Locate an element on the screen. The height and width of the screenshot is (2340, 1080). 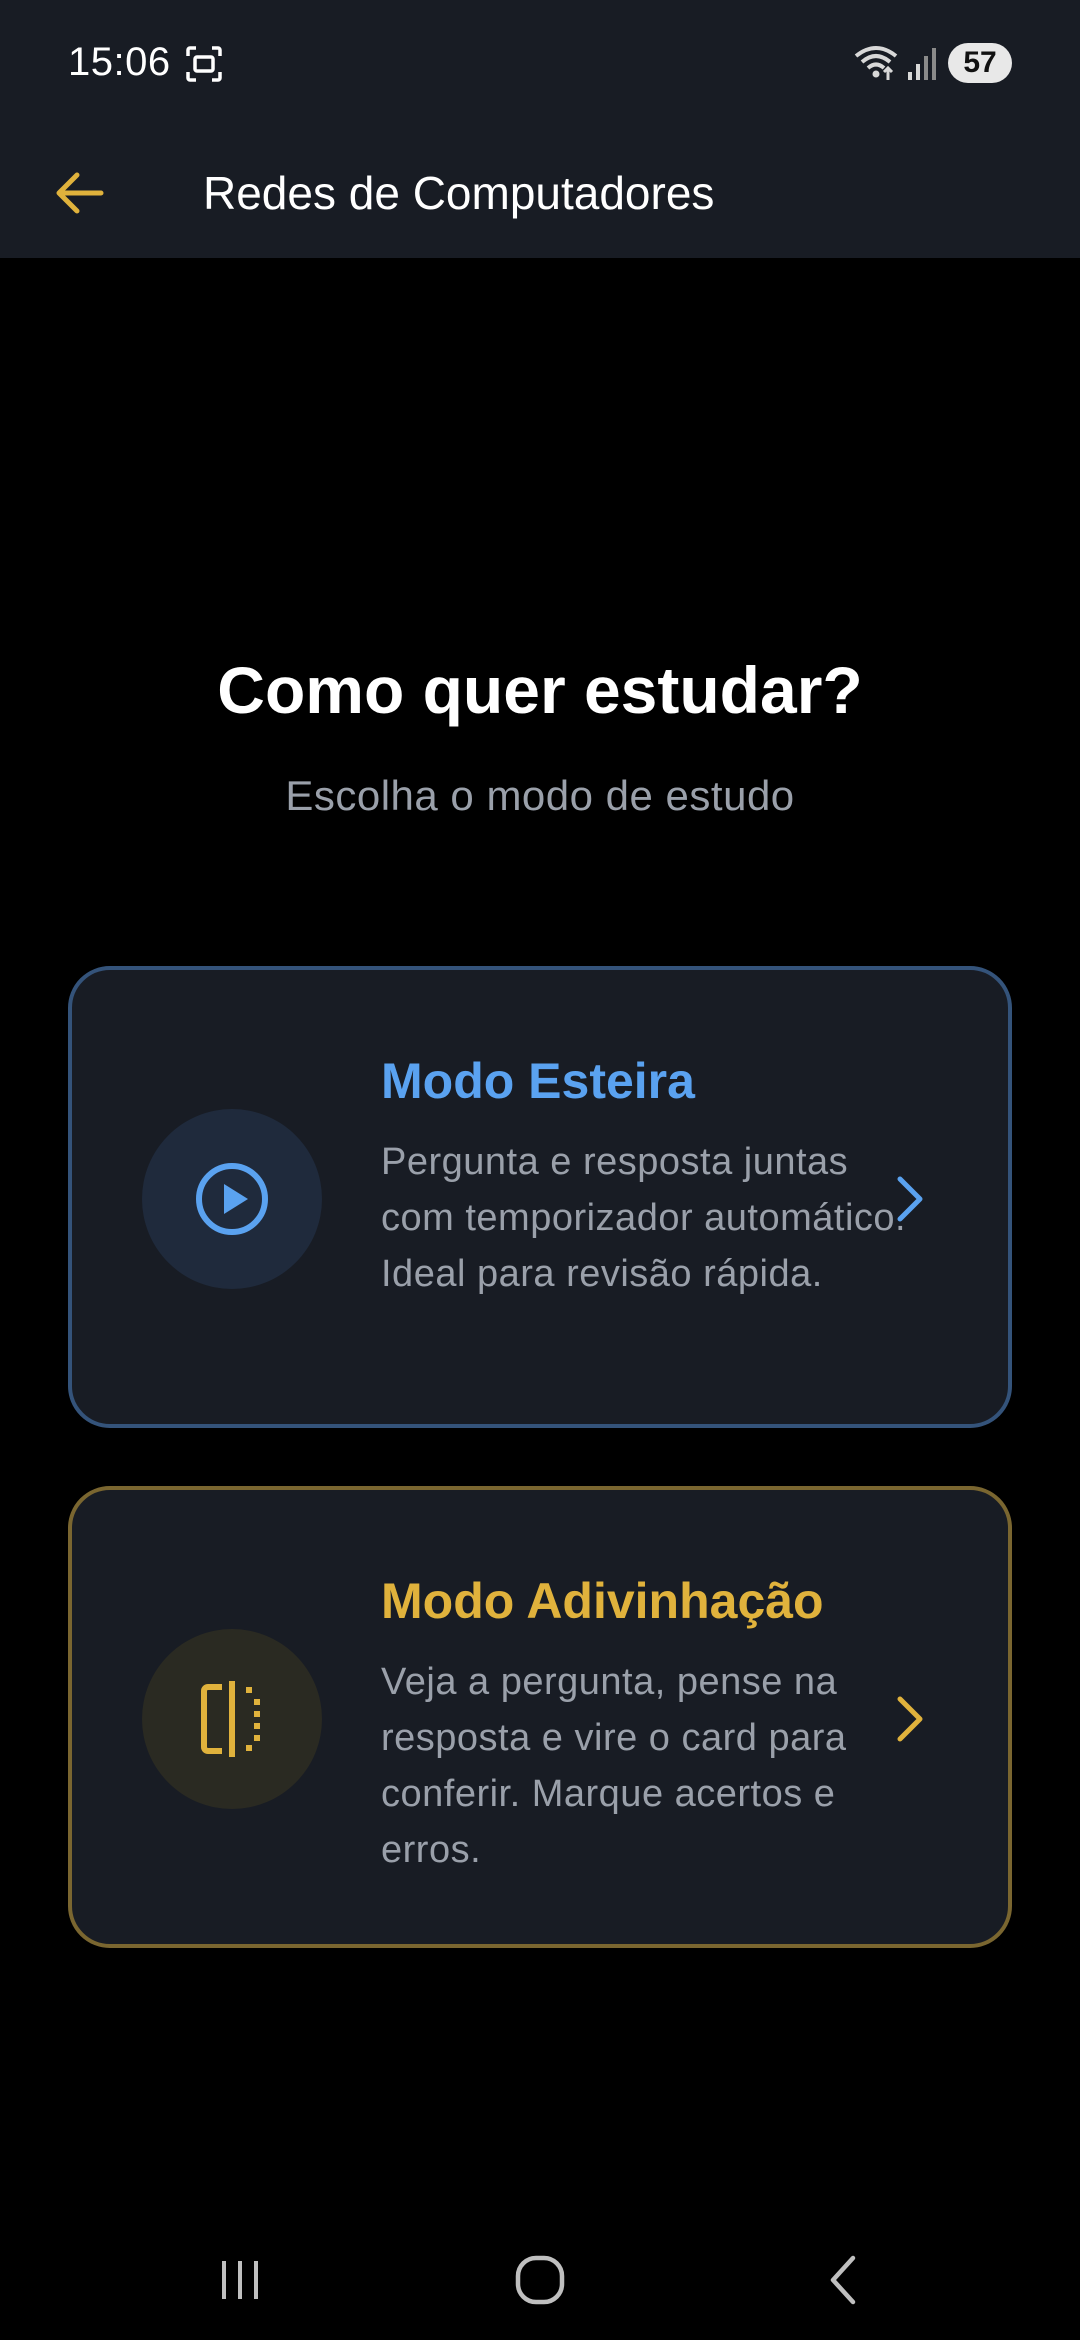
app-bar: Redes de Computadores is located at coordinates (540, 193).